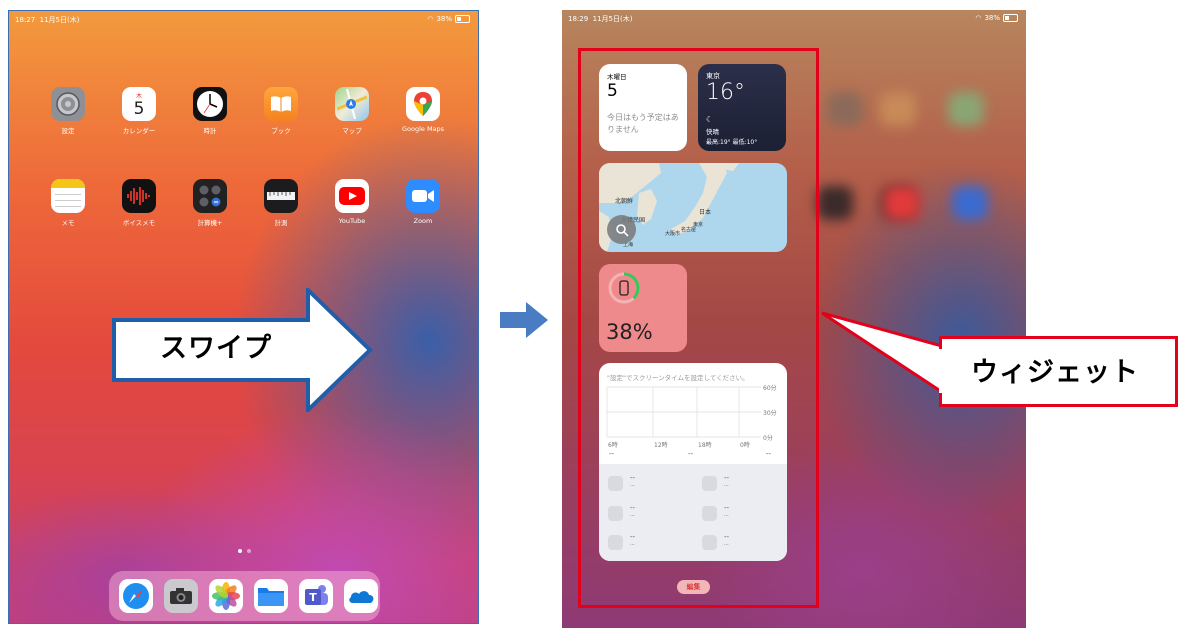  What do you see at coordinates (942, 371) in the screenshot?
I see `callout-seam` at bounding box center [942, 371].